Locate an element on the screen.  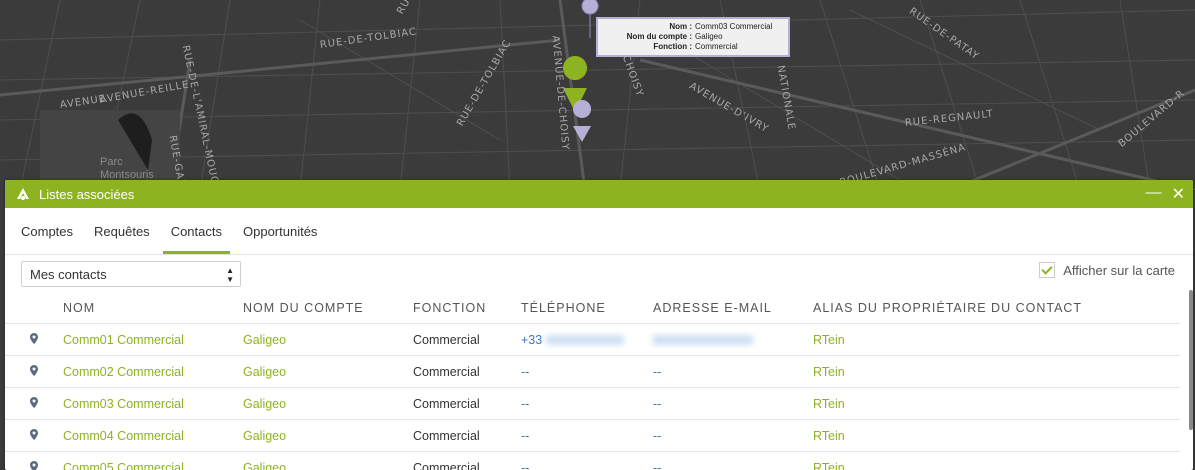
email-cell is located at coordinates (733, 339).